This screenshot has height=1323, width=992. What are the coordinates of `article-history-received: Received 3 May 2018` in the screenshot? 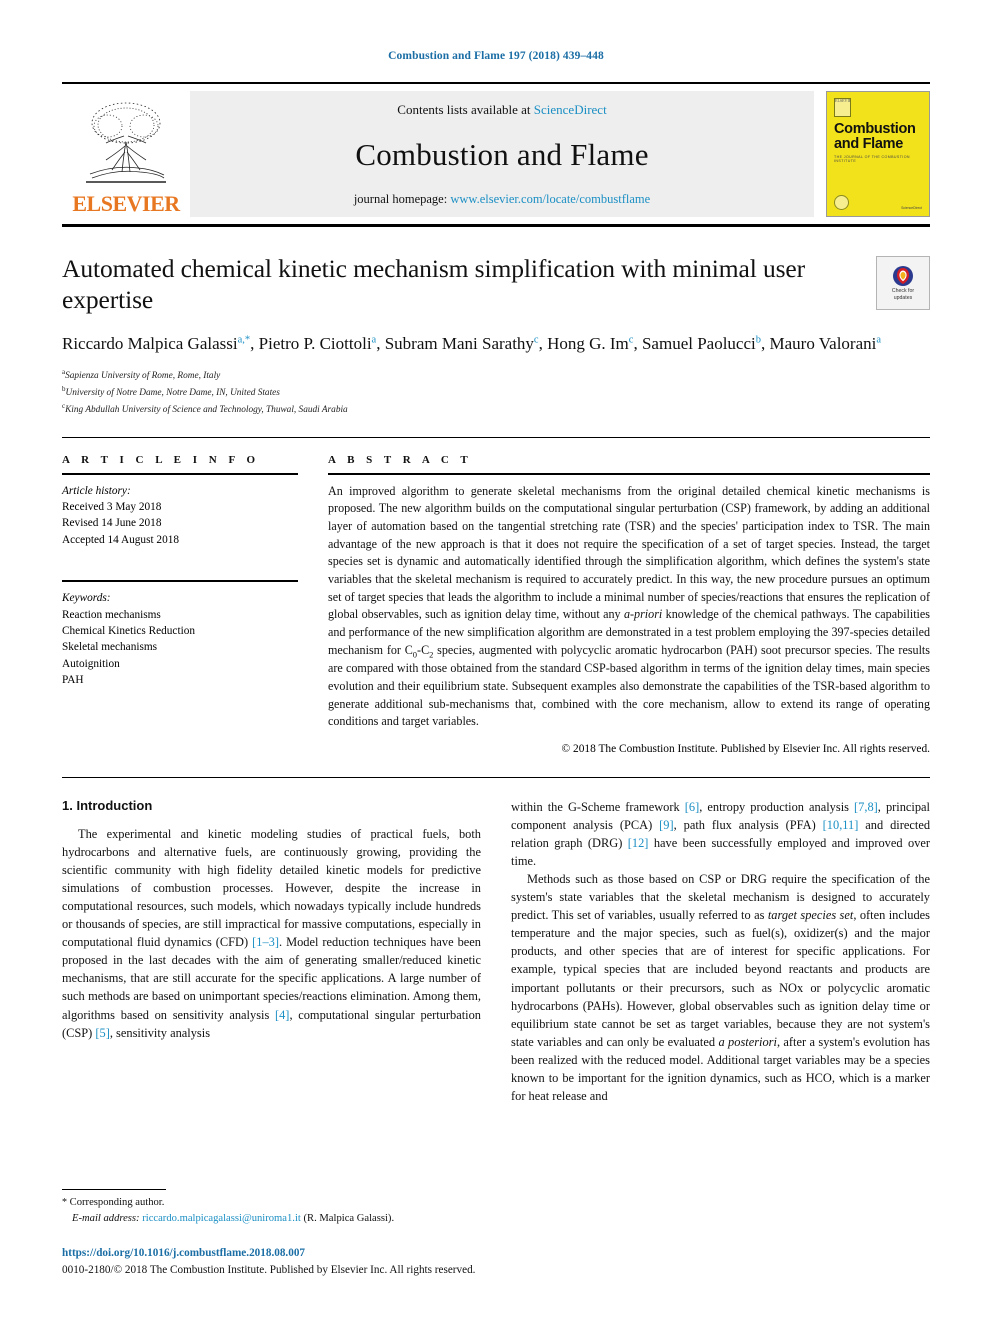 It's located at (112, 507).